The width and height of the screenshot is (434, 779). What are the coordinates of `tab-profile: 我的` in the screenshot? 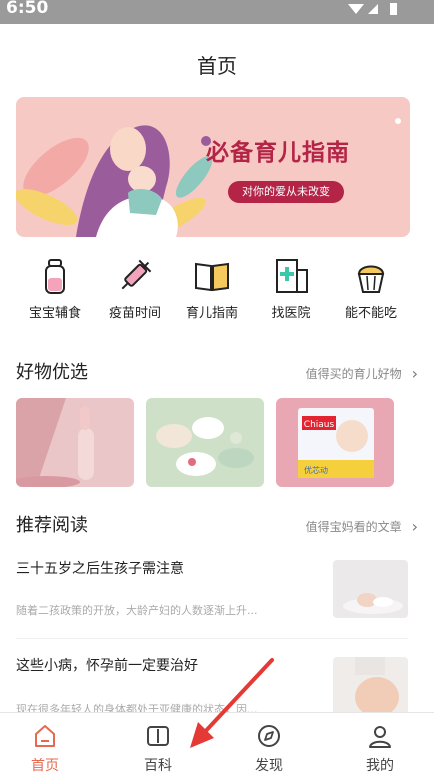 It's located at (380, 746).